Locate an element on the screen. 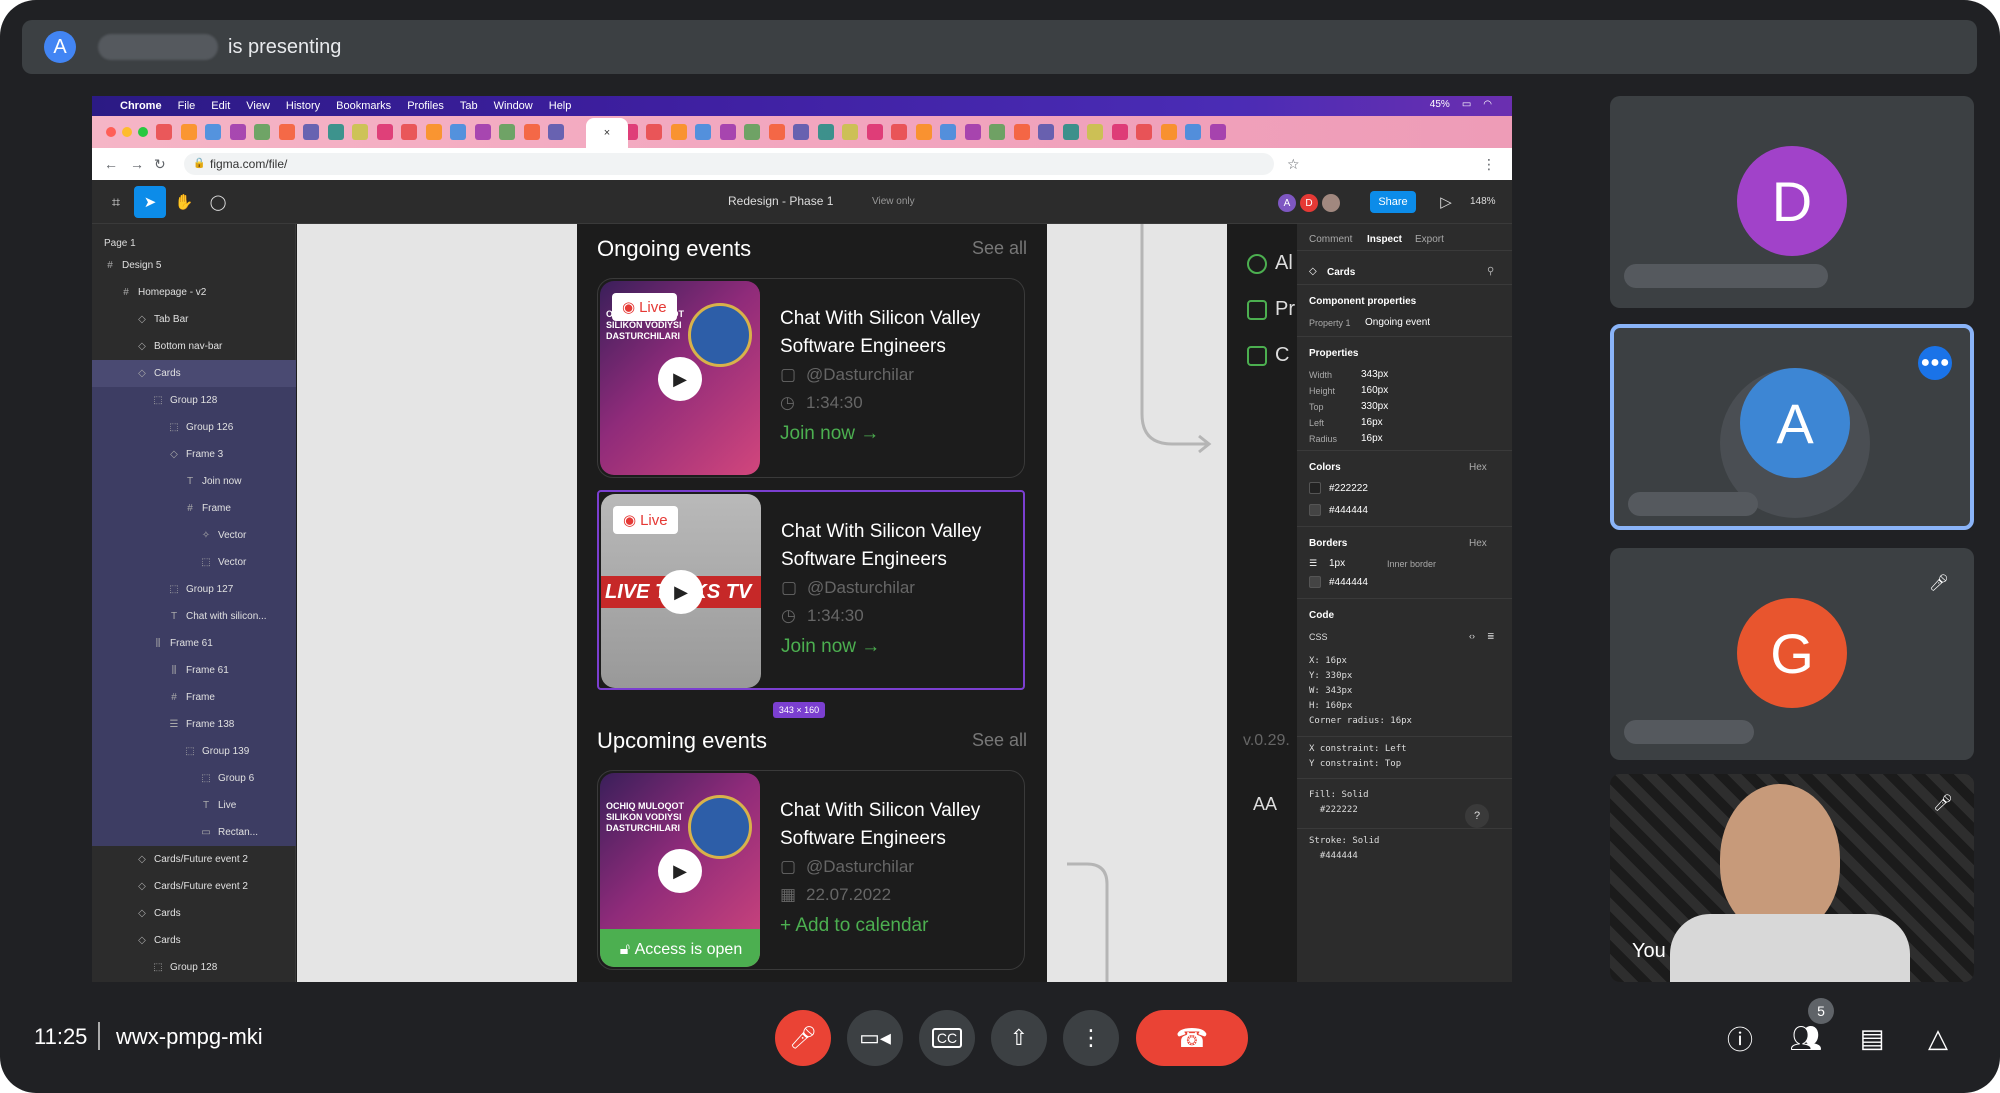 This screenshot has height=1093, width=2000. activities-icon: △ is located at coordinates (1938, 1038).